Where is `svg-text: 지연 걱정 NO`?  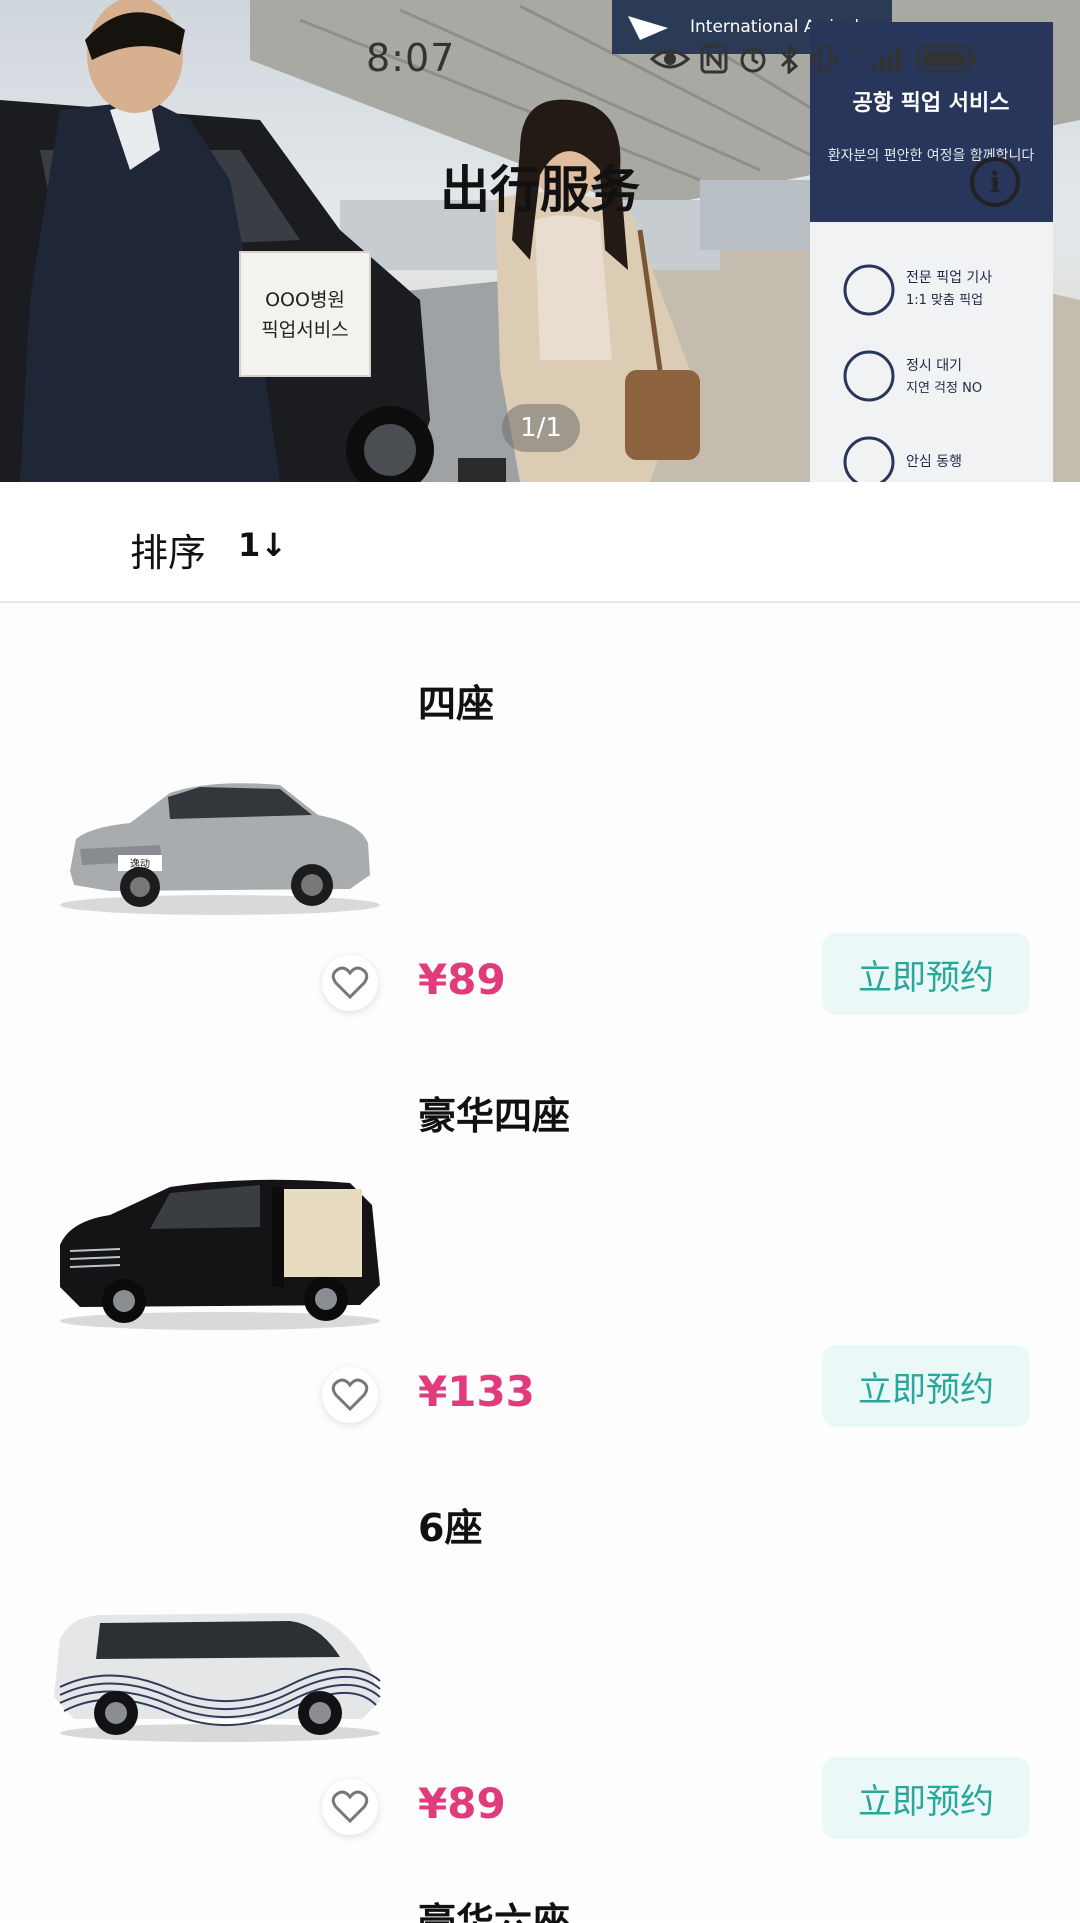 svg-text: 지연 걱정 NO is located at coordinates (944, 388).